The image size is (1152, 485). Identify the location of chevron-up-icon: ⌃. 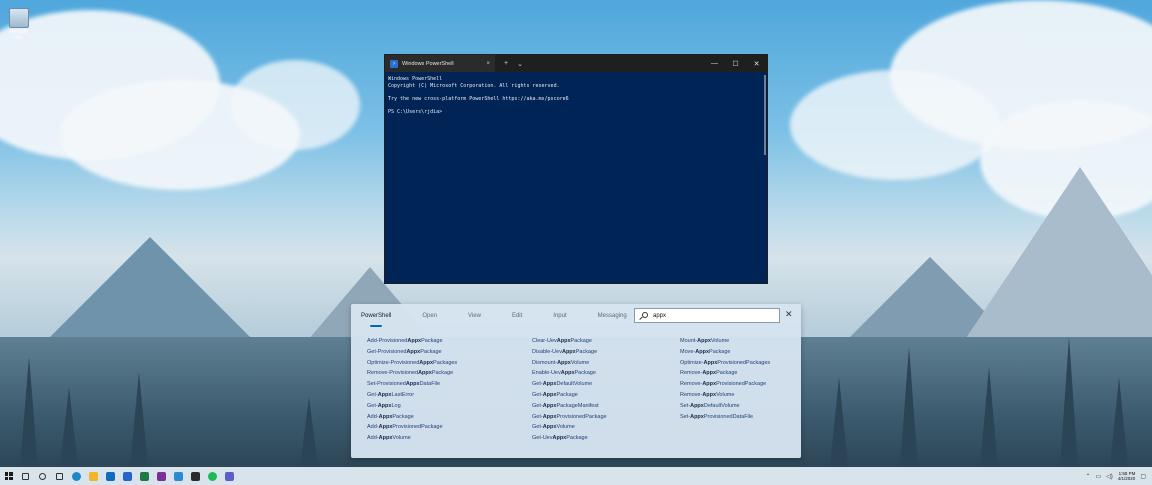
(1087, 476).